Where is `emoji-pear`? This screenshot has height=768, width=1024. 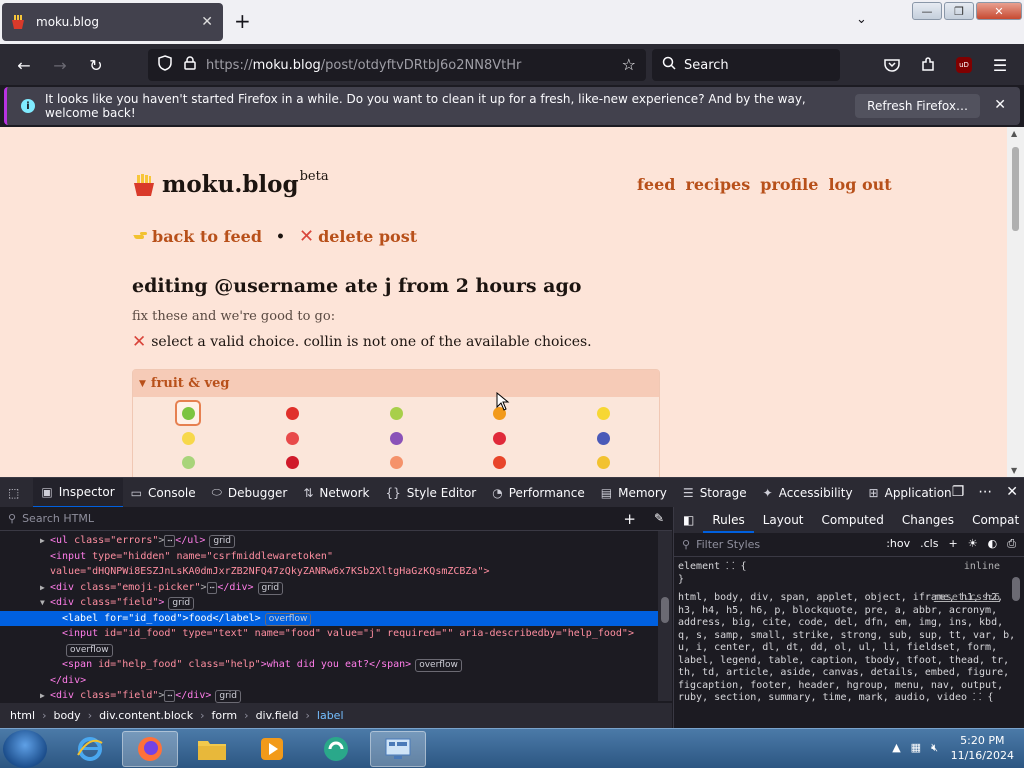
emoji-pear is located at coordinates (396, 413).